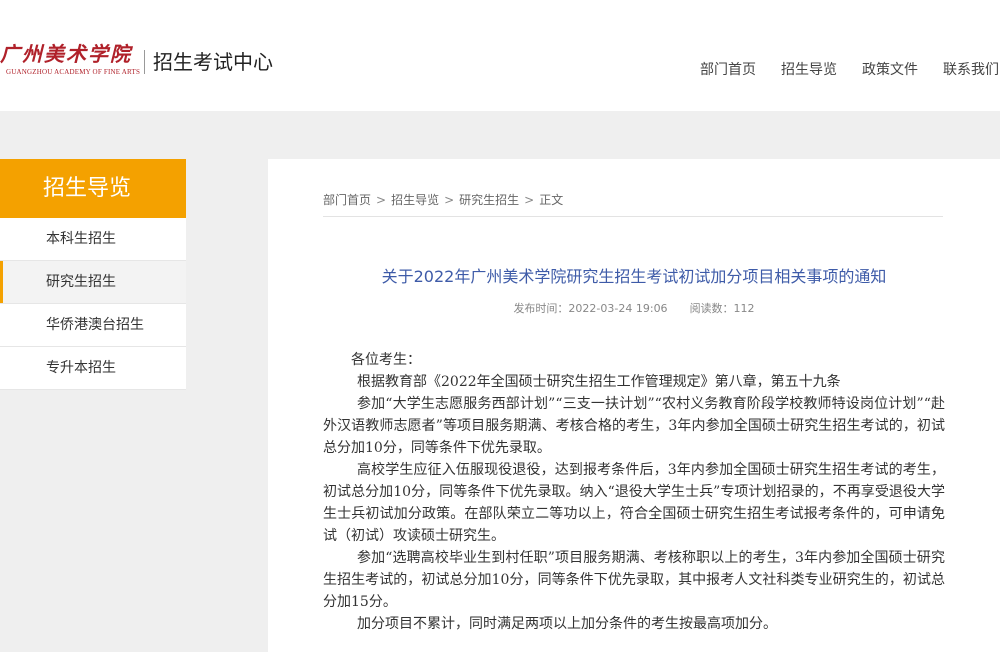  What do you see at coordinates (728, 70) in the screenshot?
I see `nav-home: 部门首页` at bounding box center [728, 70].